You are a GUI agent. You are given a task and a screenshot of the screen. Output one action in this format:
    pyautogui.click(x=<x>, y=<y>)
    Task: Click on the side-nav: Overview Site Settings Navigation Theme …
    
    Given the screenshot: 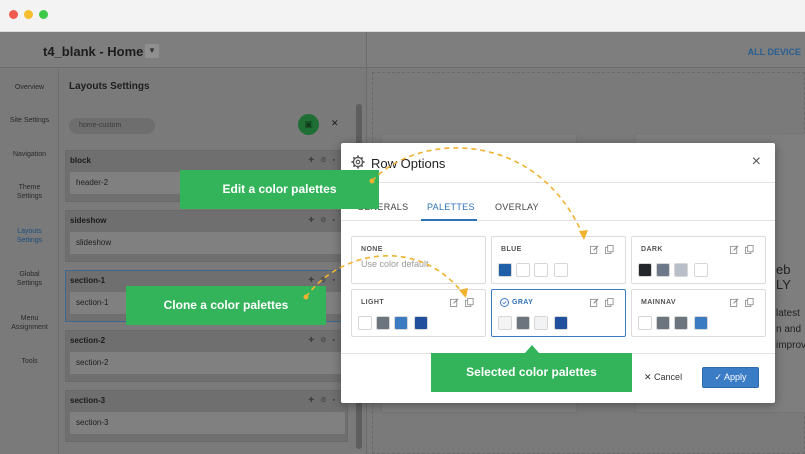 What is the action you would take?
    pyautogui.click(x=29, y=261)
    